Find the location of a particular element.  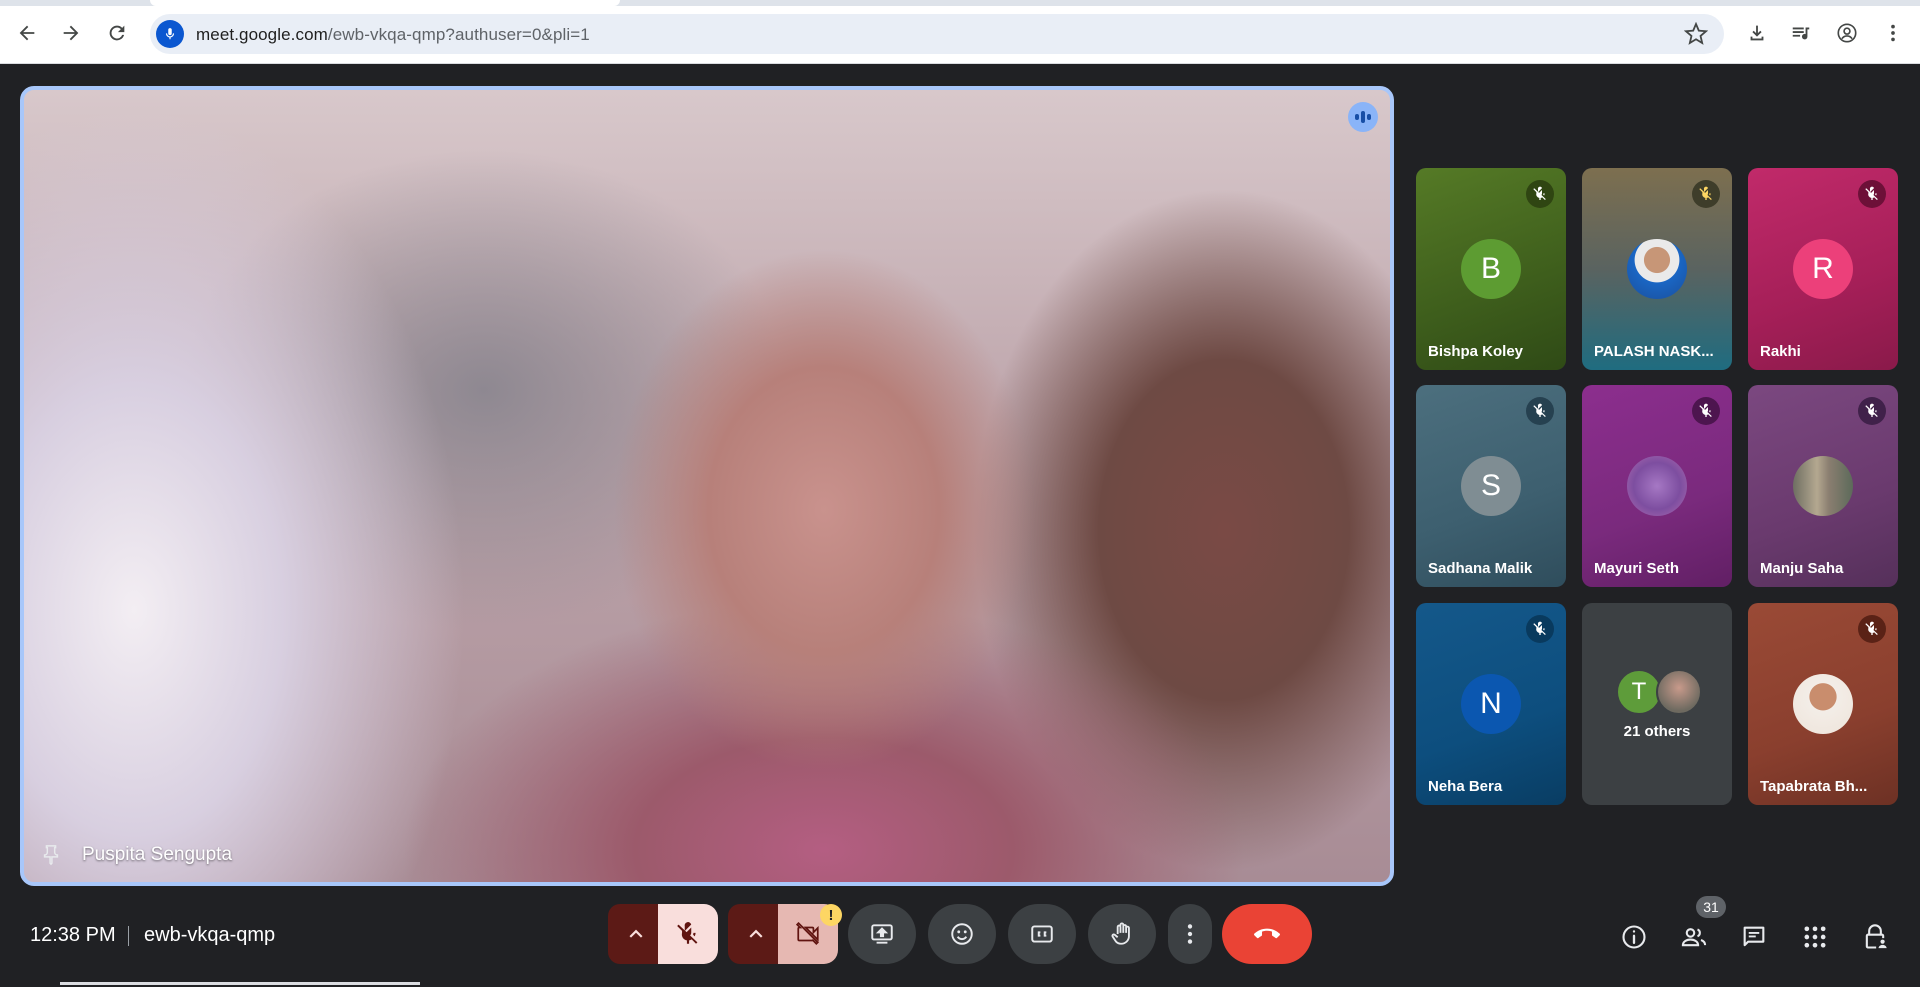

participant-tile: S Sadhana Malik is located at coordinates (1491, 486).